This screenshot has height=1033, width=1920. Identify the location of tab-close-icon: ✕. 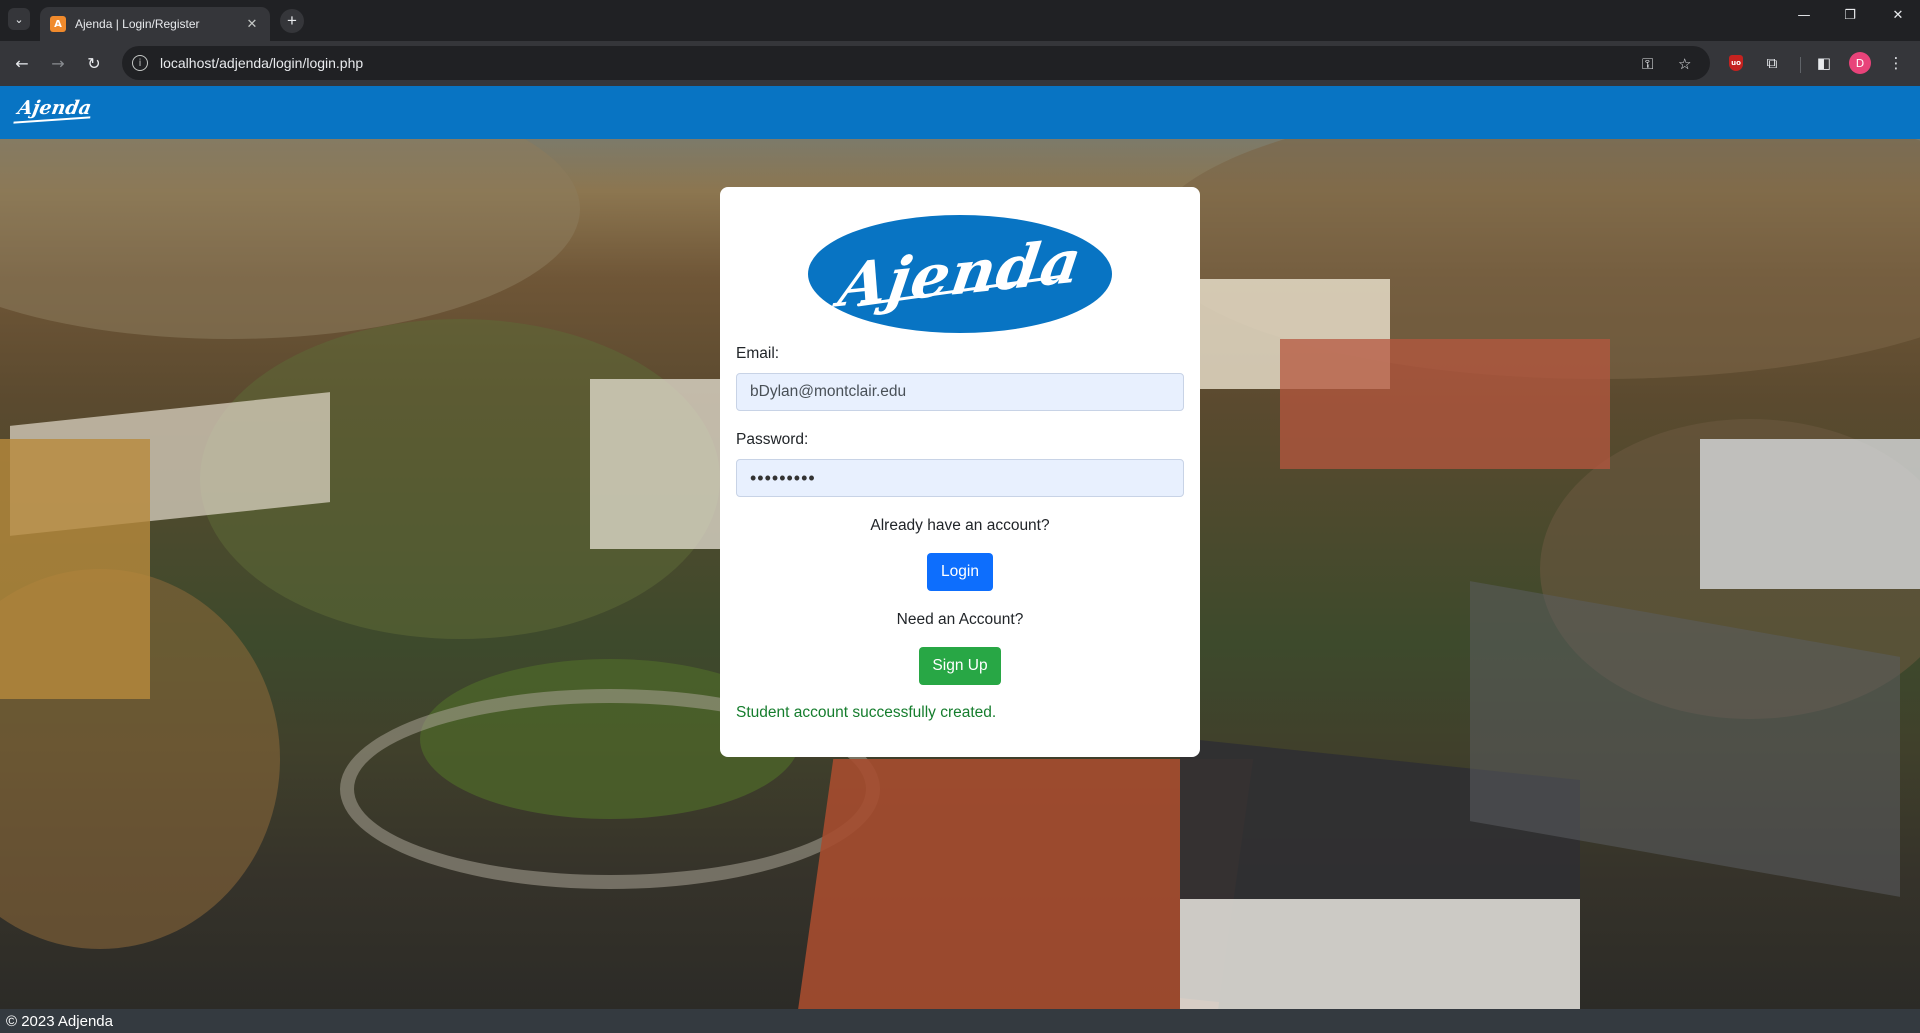
(252, 24).